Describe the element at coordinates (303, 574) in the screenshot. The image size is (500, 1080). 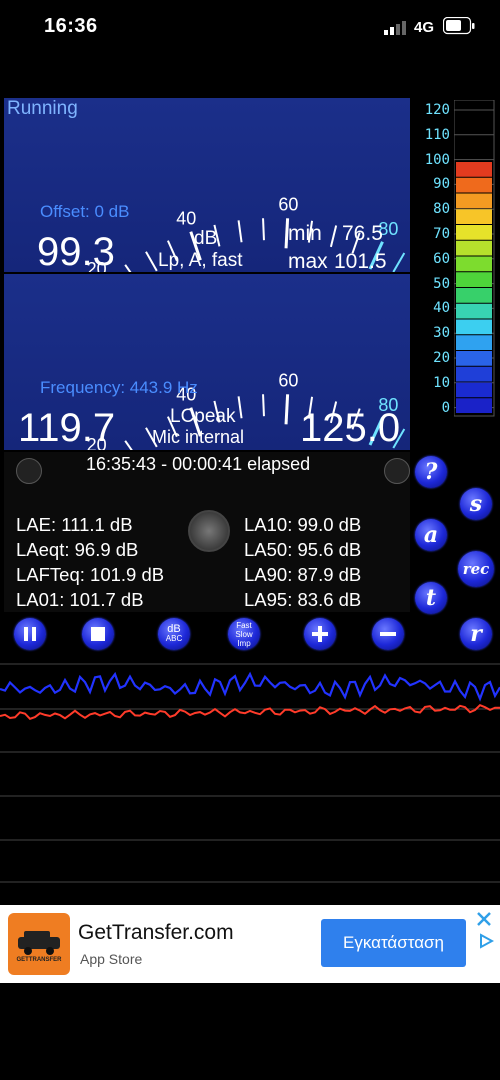
I see `stat-la90: LA90: 87.9 dB` at that location.